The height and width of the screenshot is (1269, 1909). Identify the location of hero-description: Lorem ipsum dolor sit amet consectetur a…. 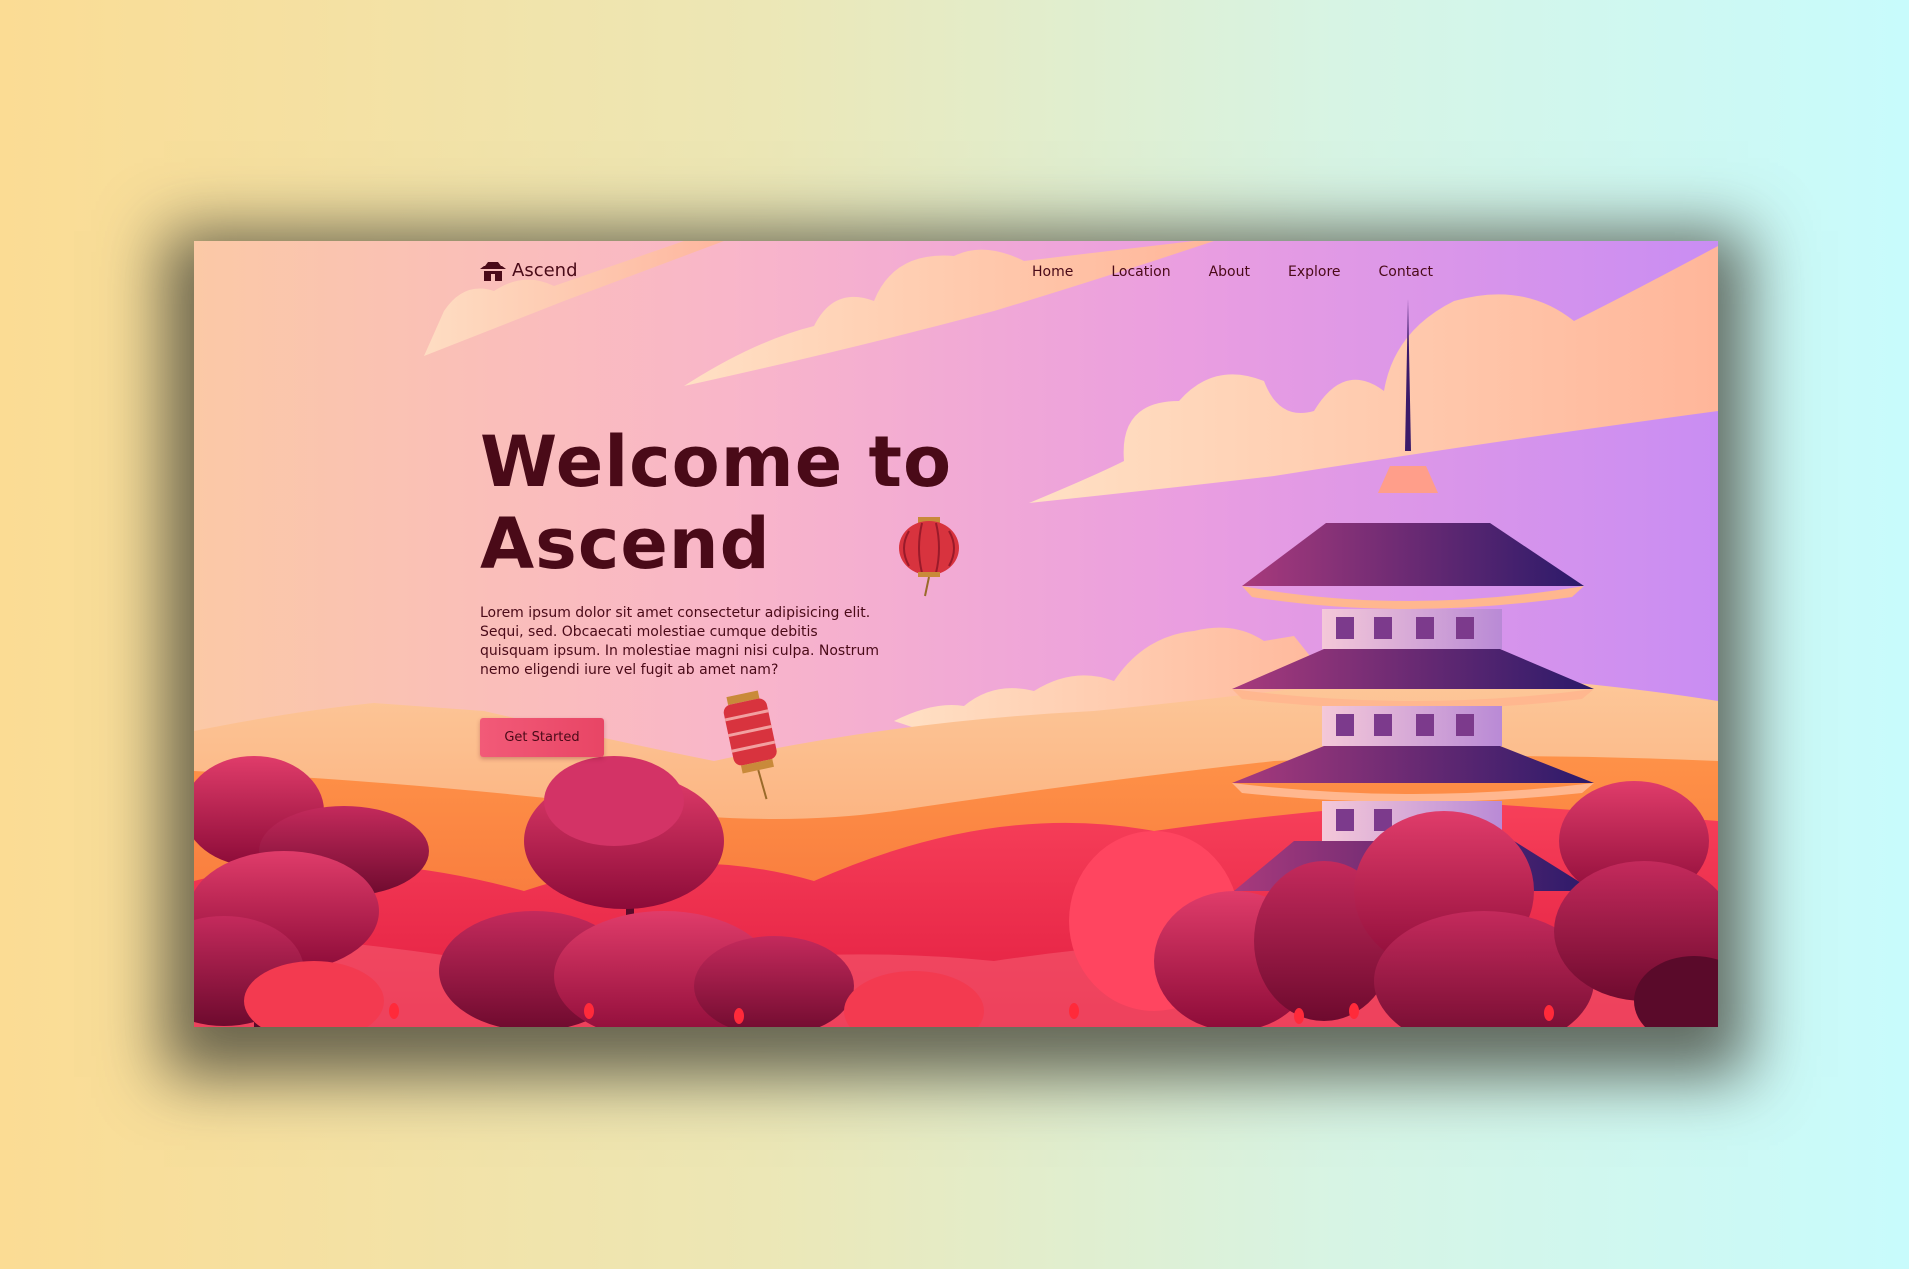
(679, 641).